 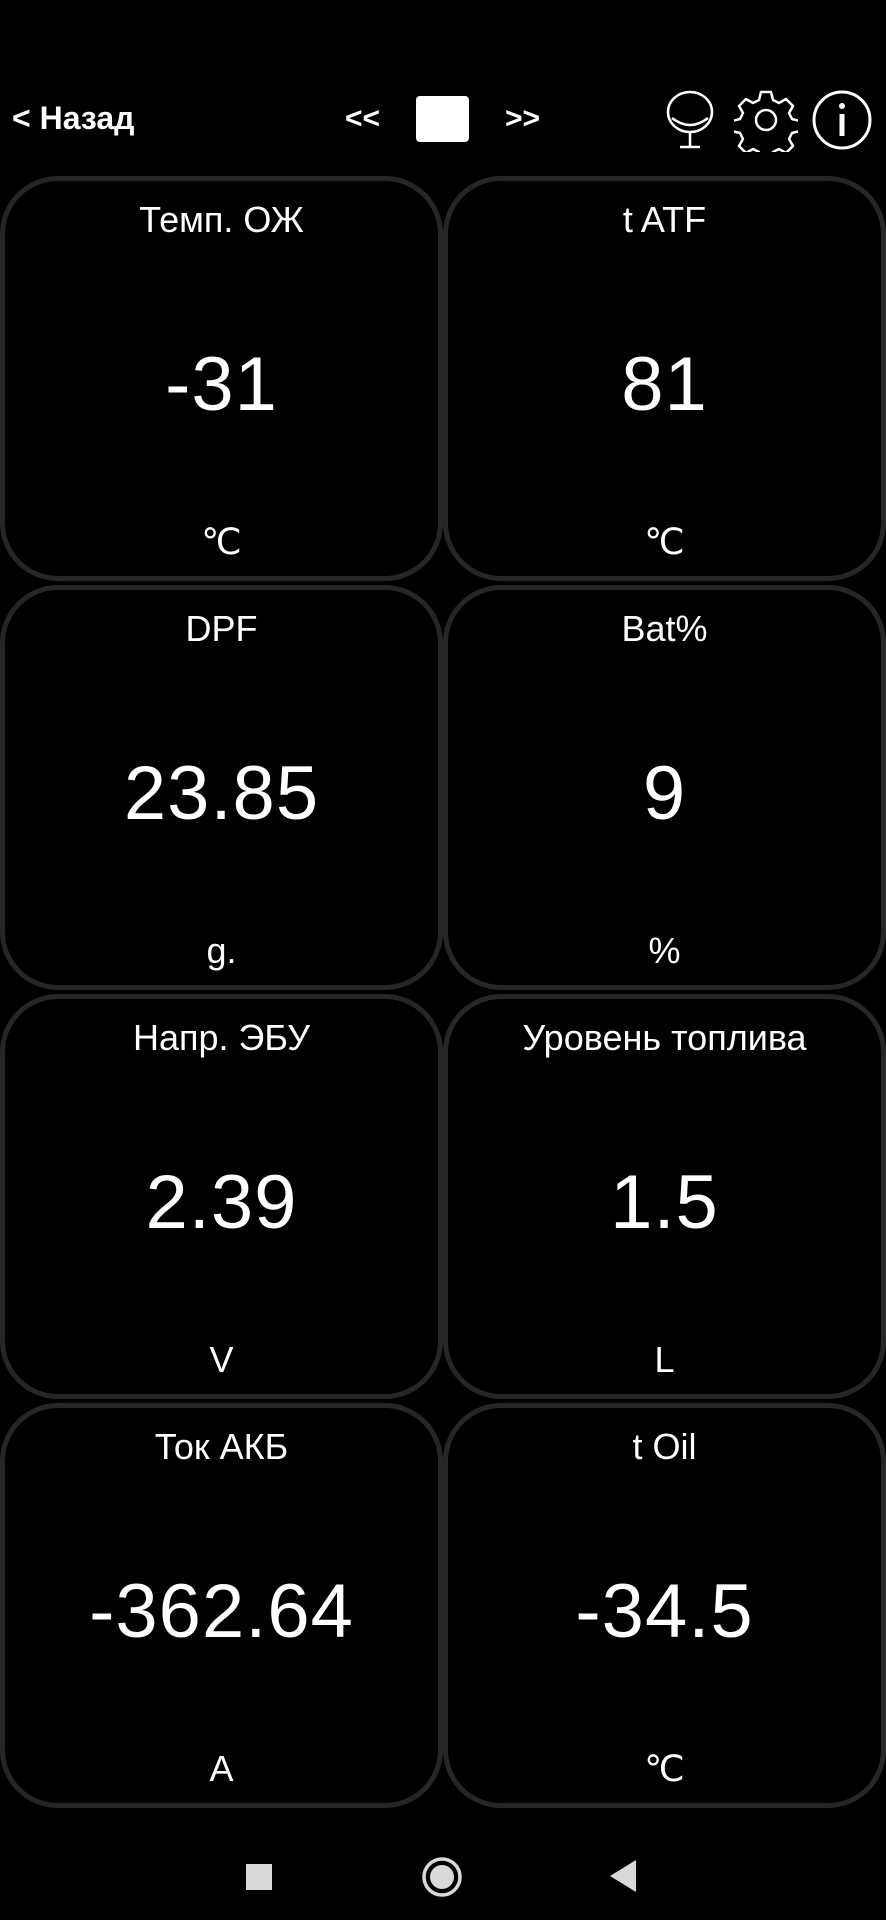 I want to click on system-navigation-bar, so click(x=443, y=1870).